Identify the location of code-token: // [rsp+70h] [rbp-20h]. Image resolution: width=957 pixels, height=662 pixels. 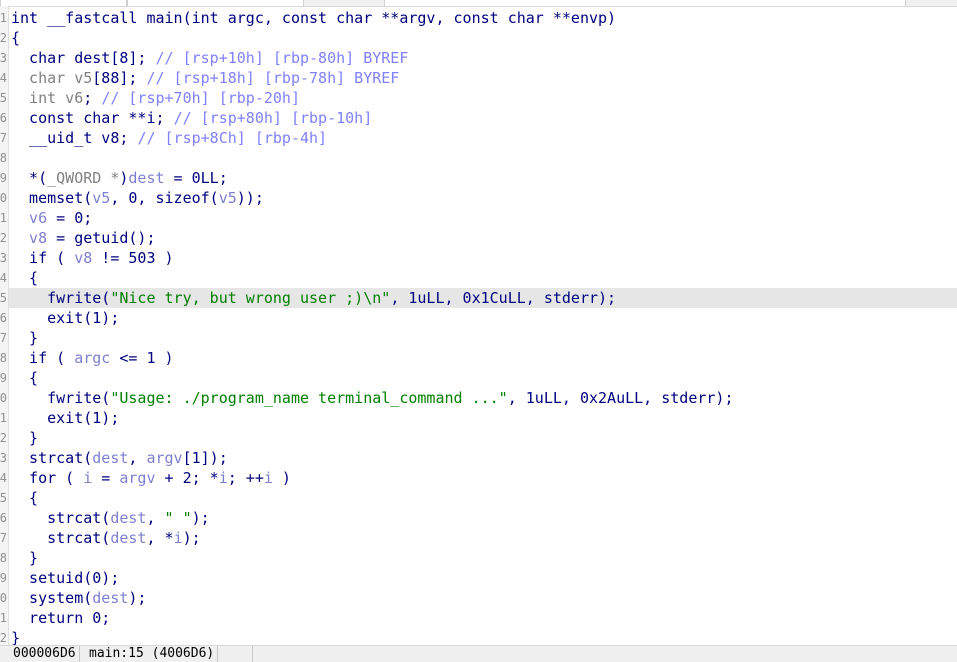
(200, 98).